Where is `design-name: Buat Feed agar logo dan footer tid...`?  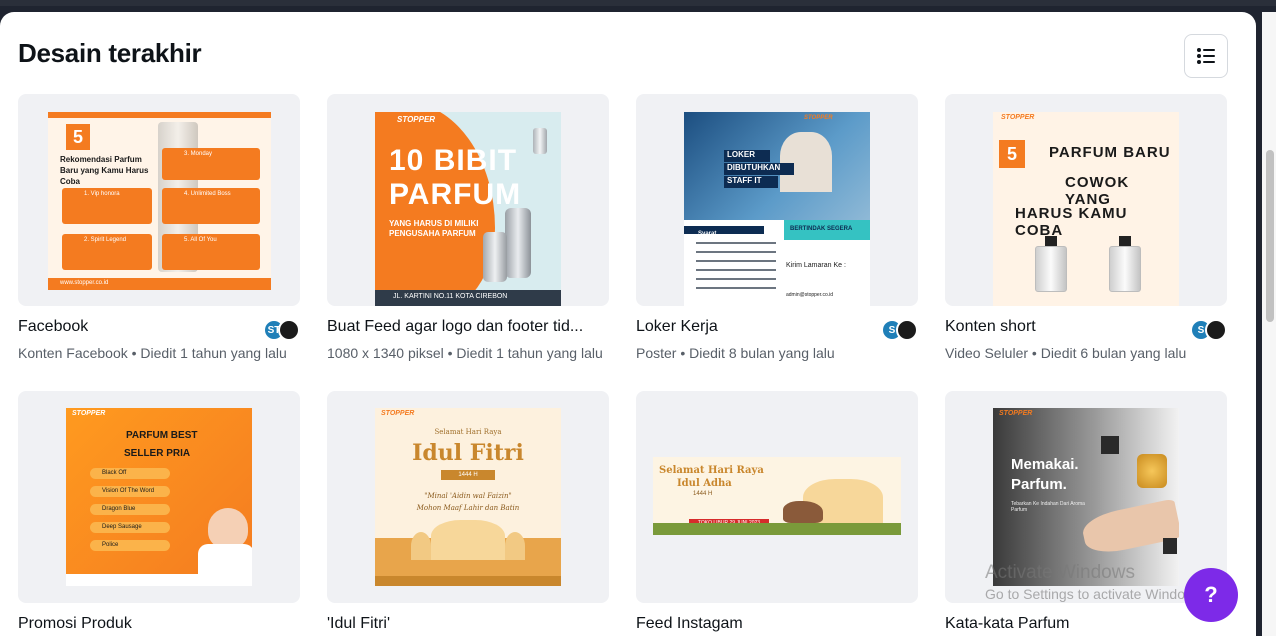
design-name: Buat Feed agar logo dan footer tid... is located at coordinates (455, 327).